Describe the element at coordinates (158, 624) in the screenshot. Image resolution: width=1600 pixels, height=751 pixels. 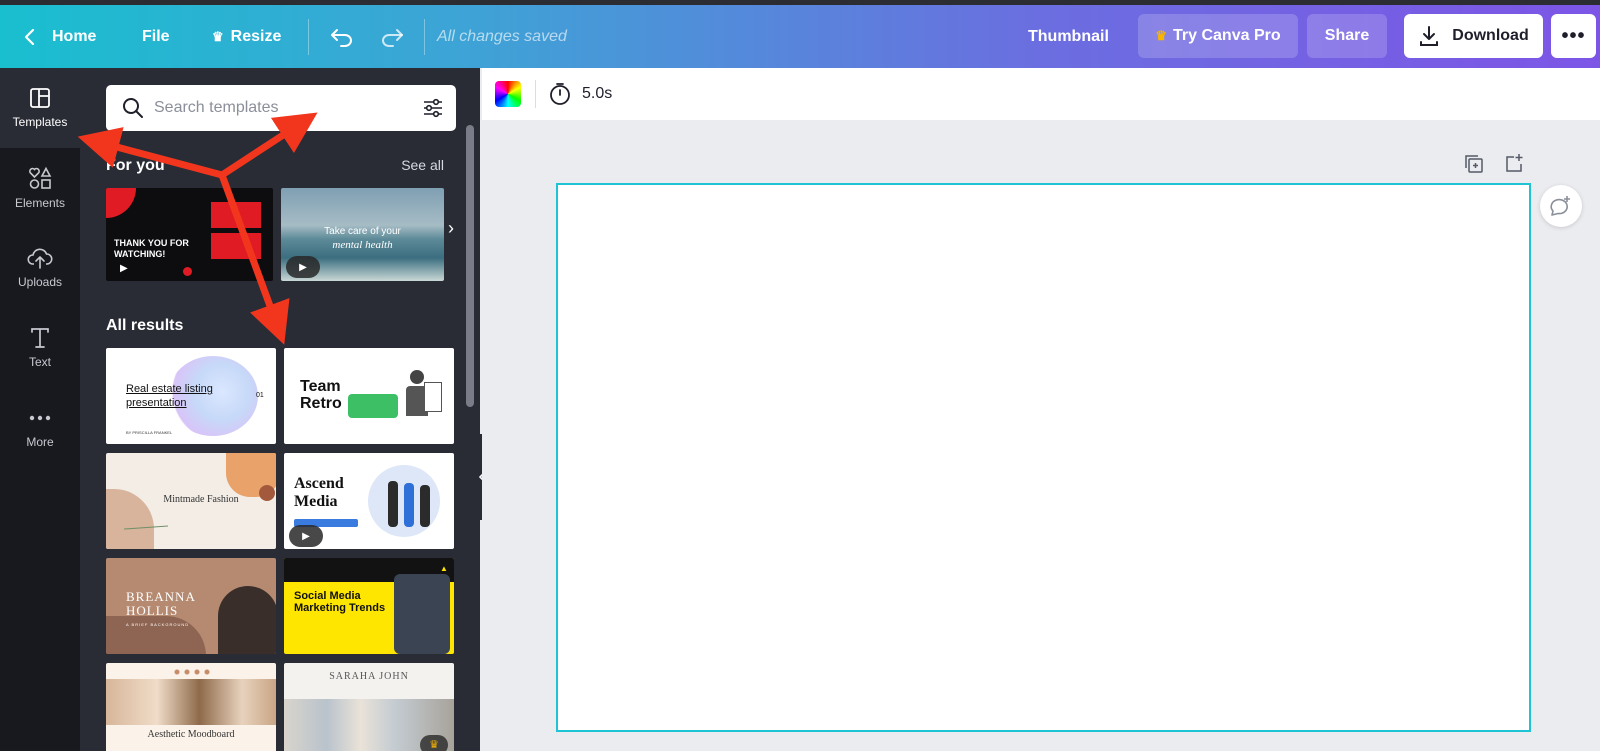
I see `card-caption: A BRIEF BACKGROUND` at that location.